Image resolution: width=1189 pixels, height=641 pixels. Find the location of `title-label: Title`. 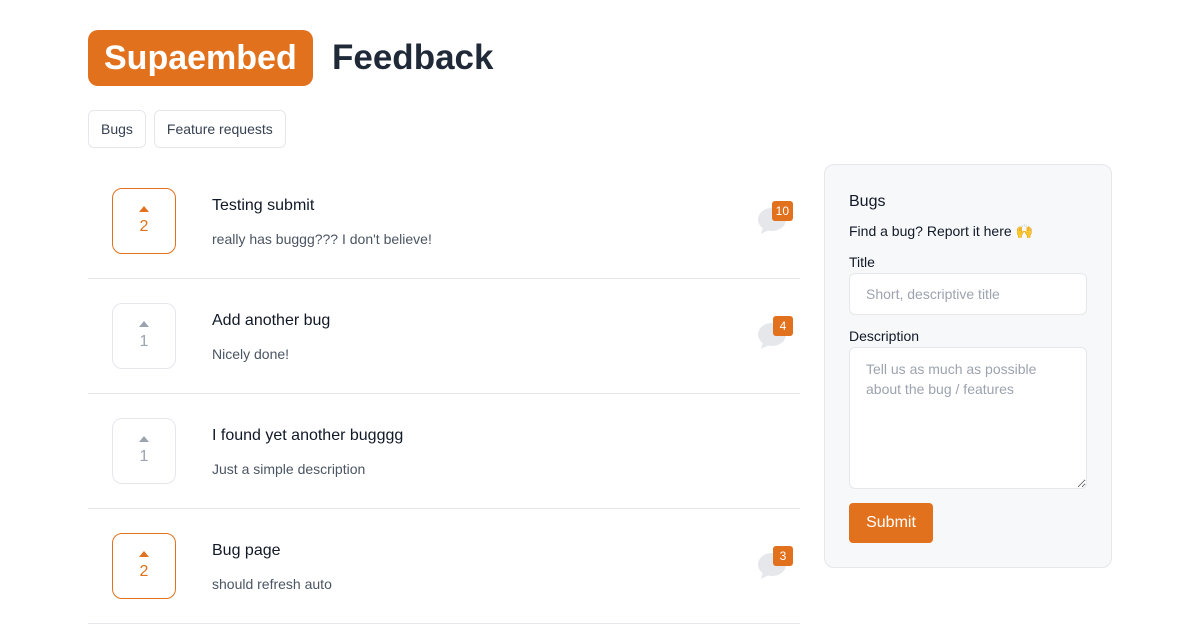

title-label: Title is located at coordinates (862, 262).